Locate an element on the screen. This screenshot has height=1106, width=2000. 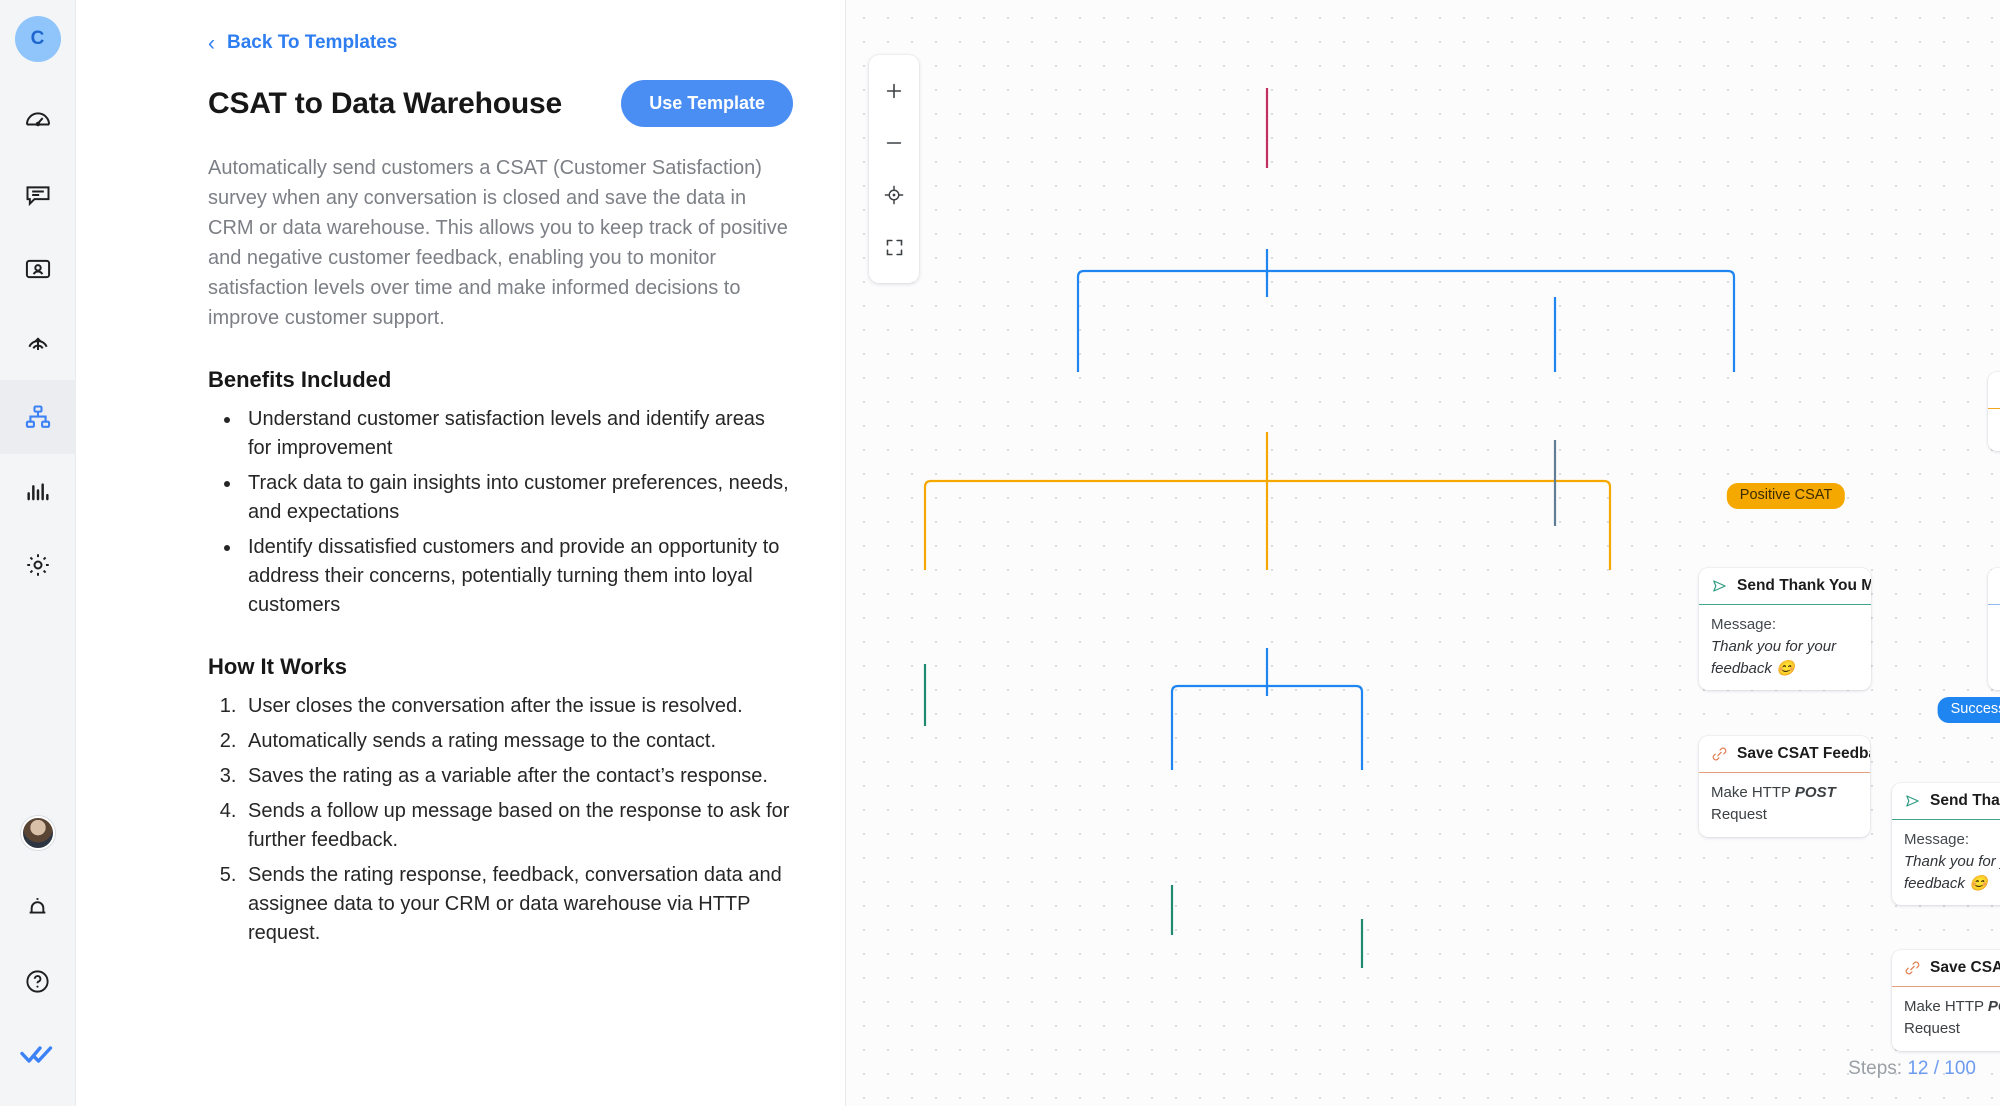
canvas-zoom-controls is located at coordinates (894, 169).